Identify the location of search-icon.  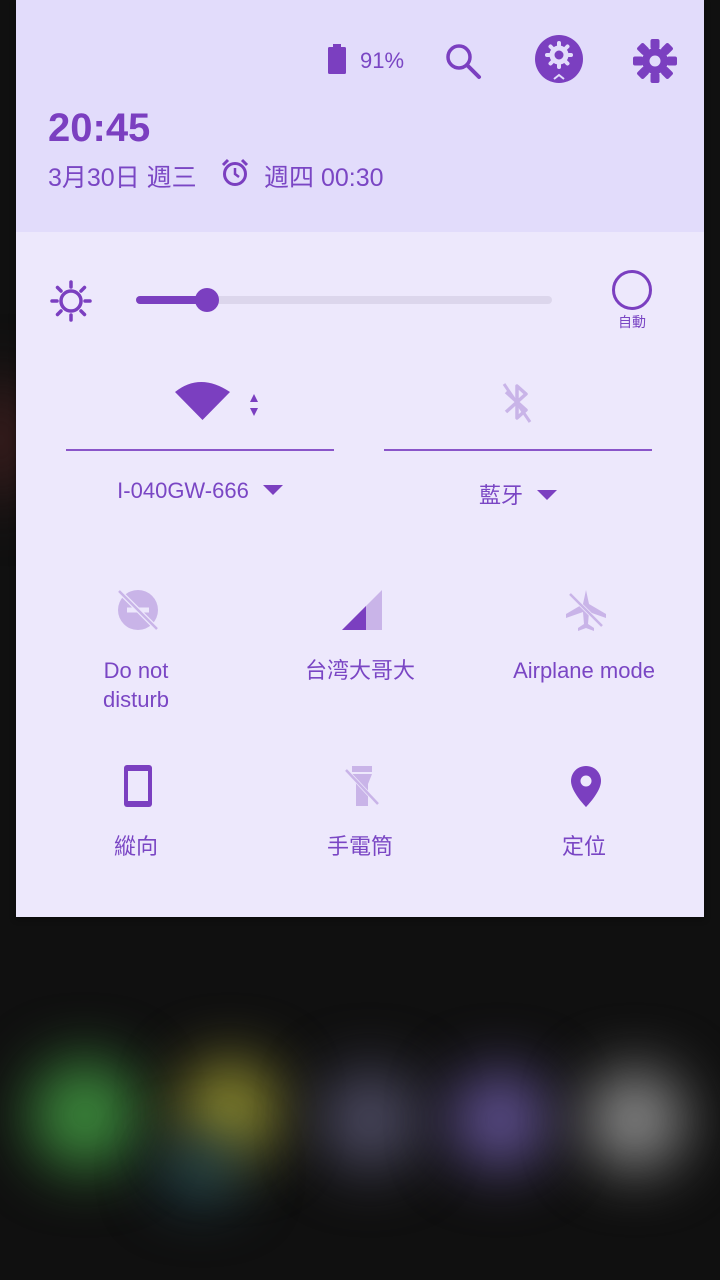
(463, 61).